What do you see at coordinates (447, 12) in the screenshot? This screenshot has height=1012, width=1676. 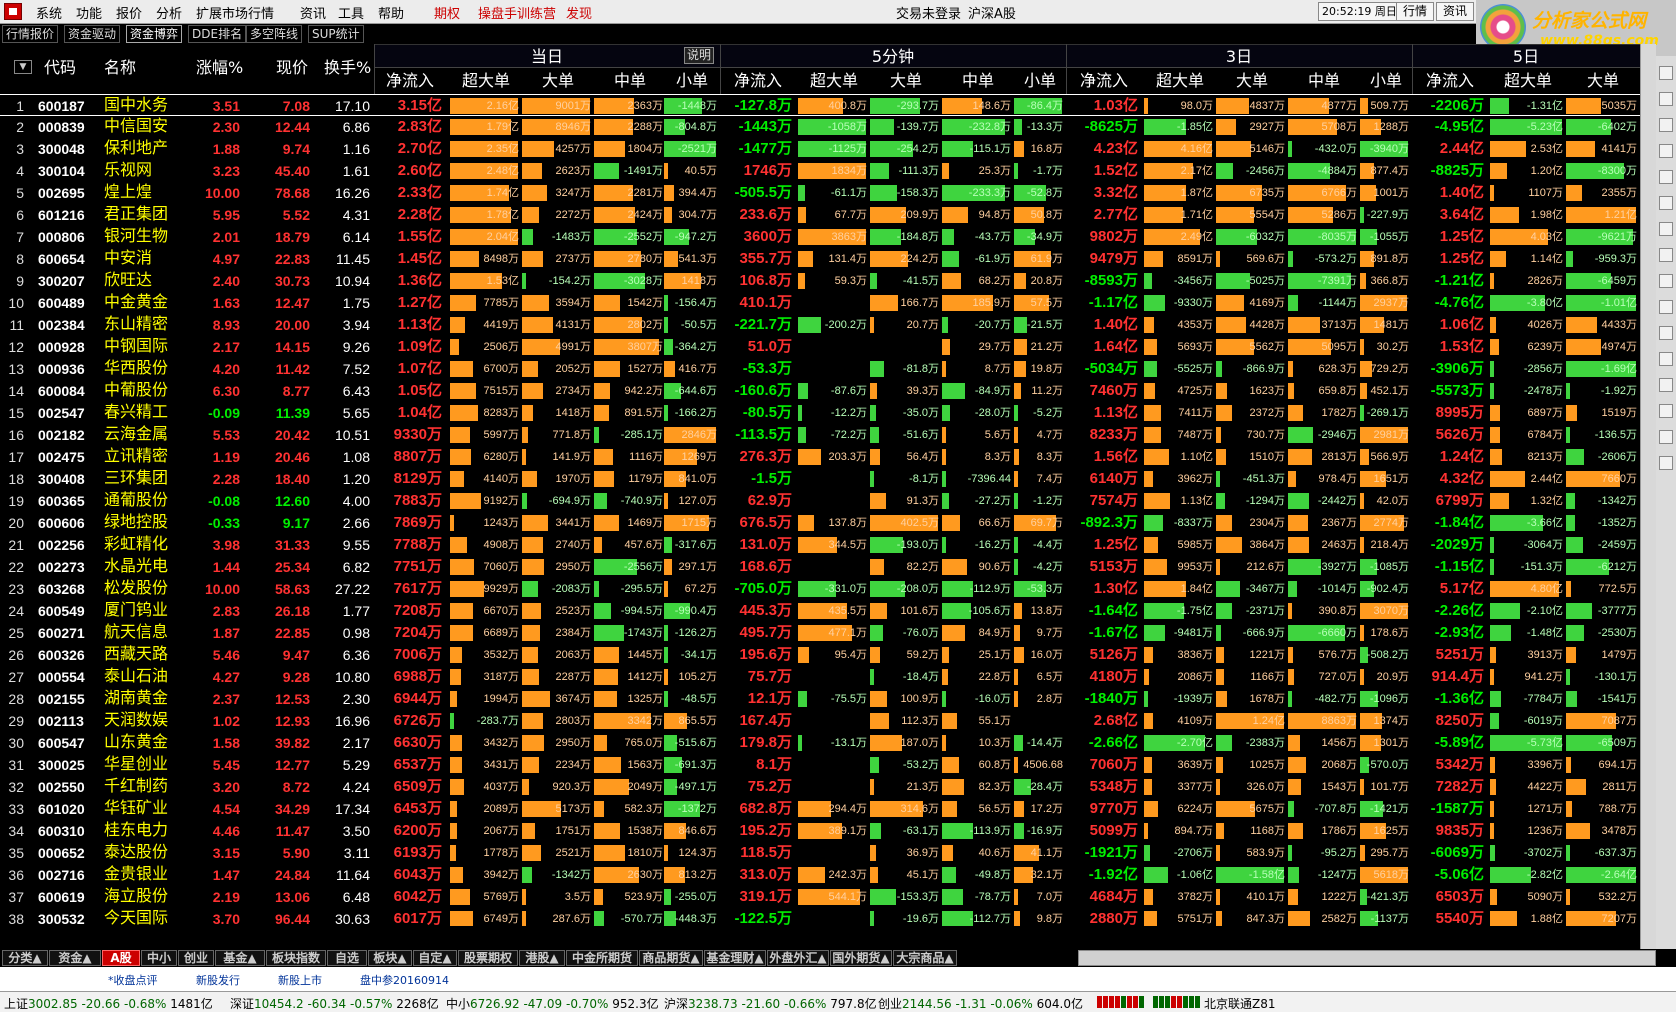 I see `menu-options: 期权` at bounding box center [447, 12].